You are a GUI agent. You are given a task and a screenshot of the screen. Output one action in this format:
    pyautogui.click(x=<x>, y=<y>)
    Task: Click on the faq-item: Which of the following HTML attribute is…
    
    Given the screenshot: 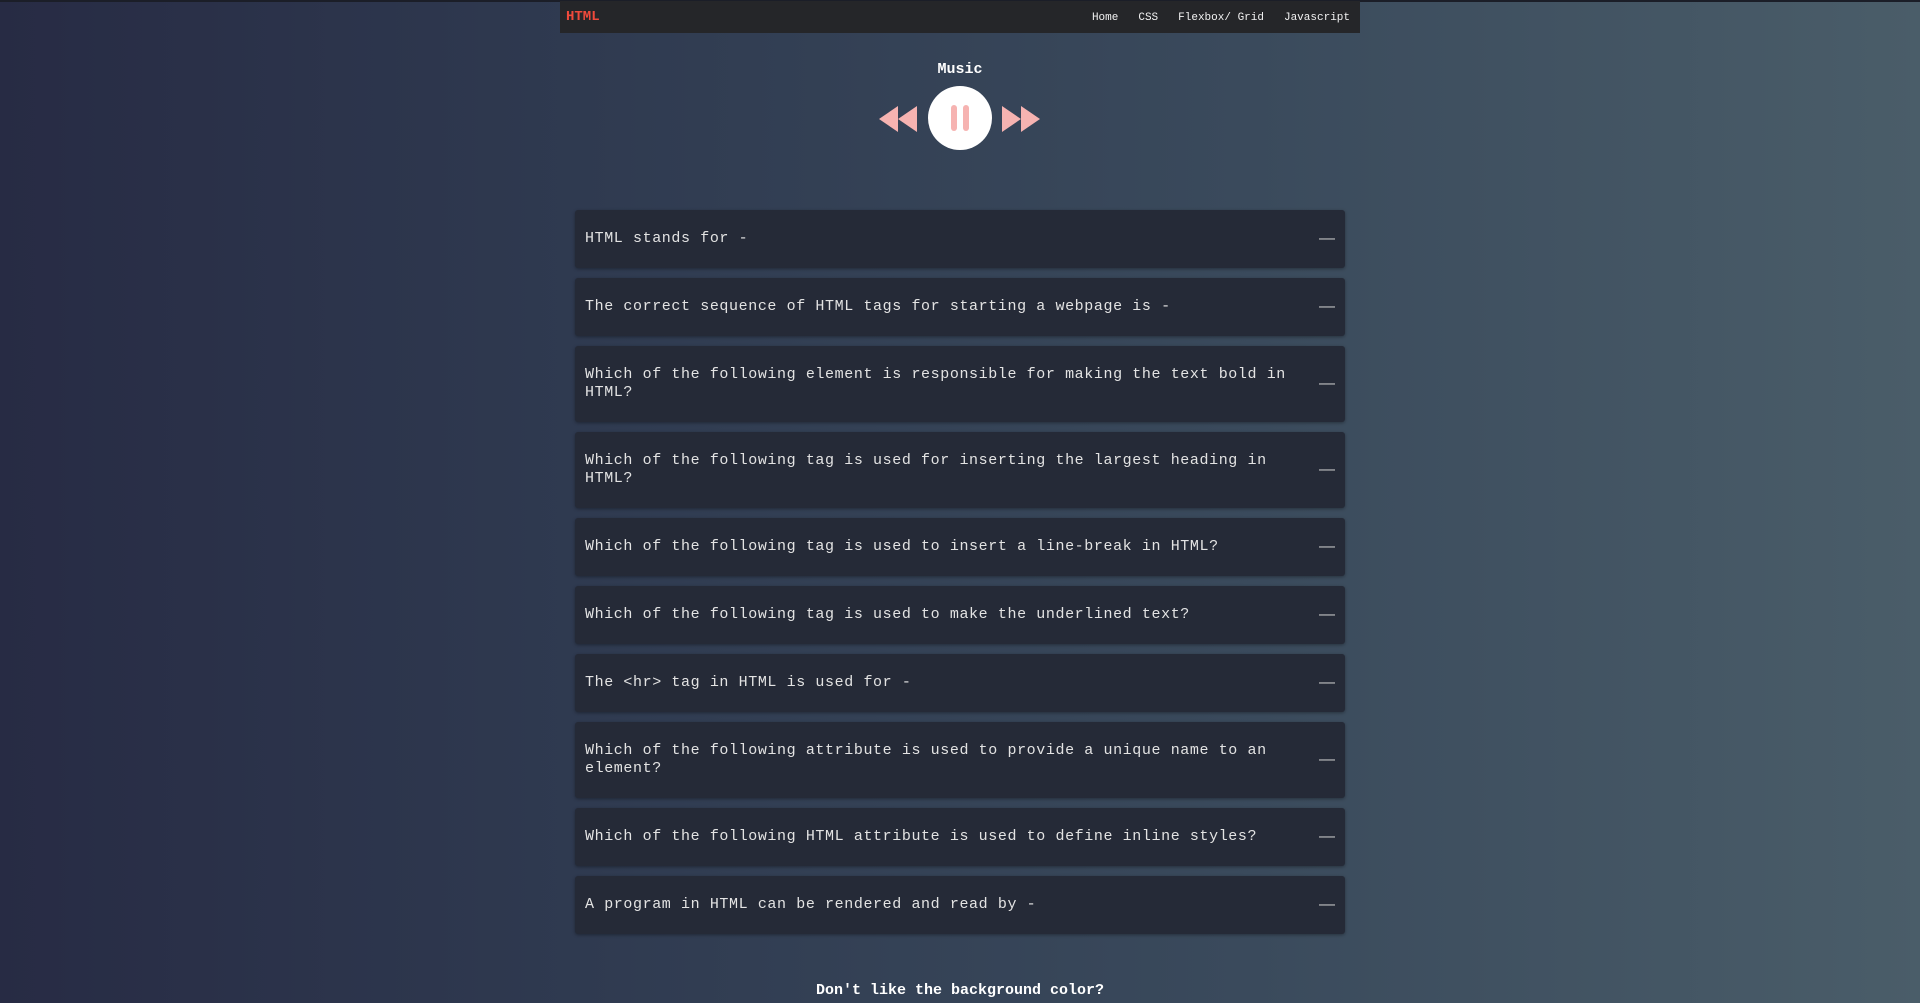 What is the action you would take?
    pyautogui.click(x=960, y=837)
    